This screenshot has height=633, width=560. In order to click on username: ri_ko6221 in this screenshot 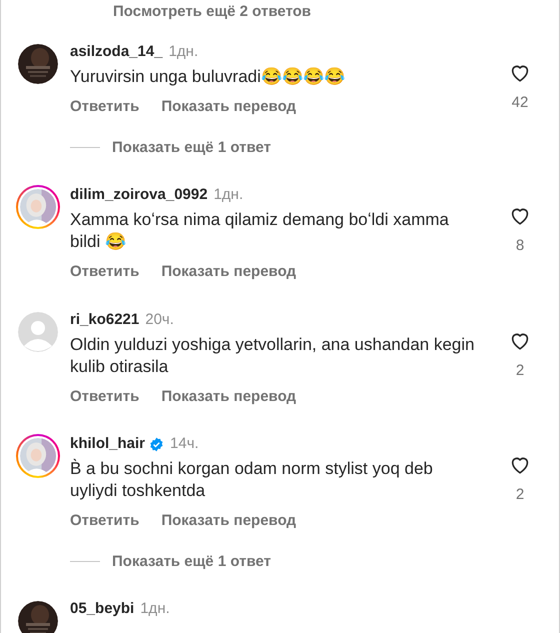, I will do `click(105, 320)`.